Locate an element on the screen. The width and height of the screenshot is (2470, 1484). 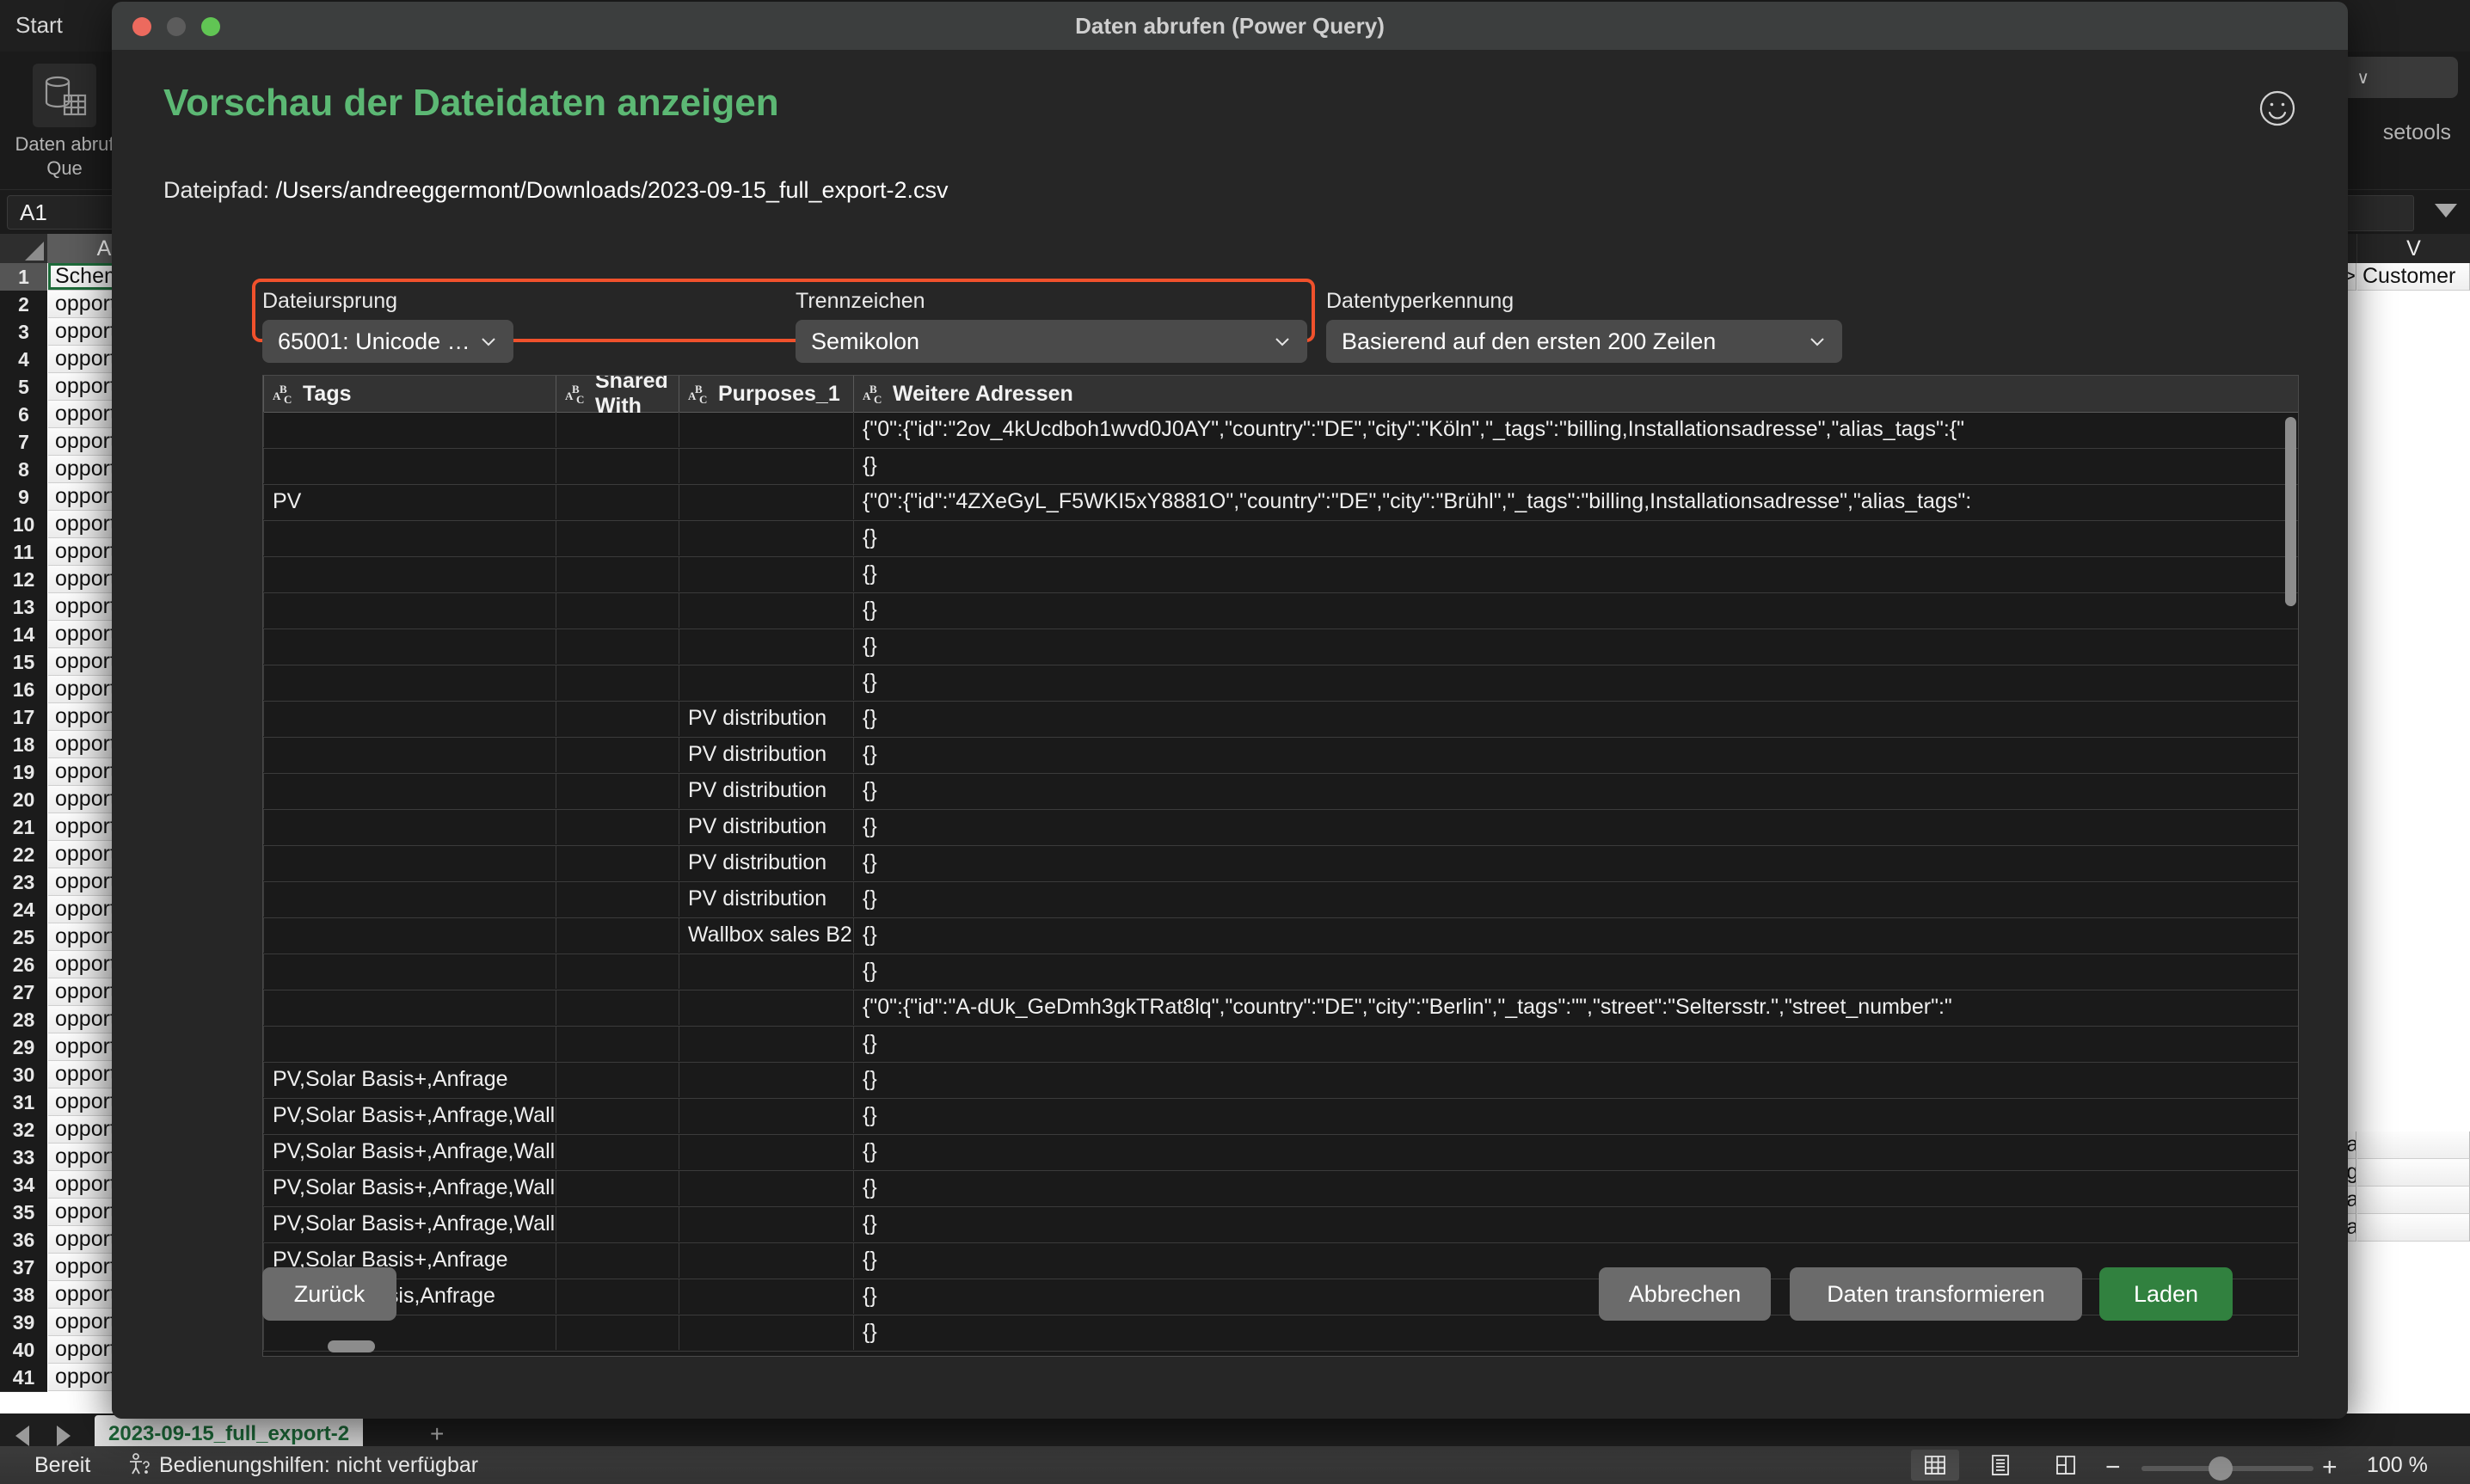
view-page-layout-button is located at coordinates (2000, 1465).